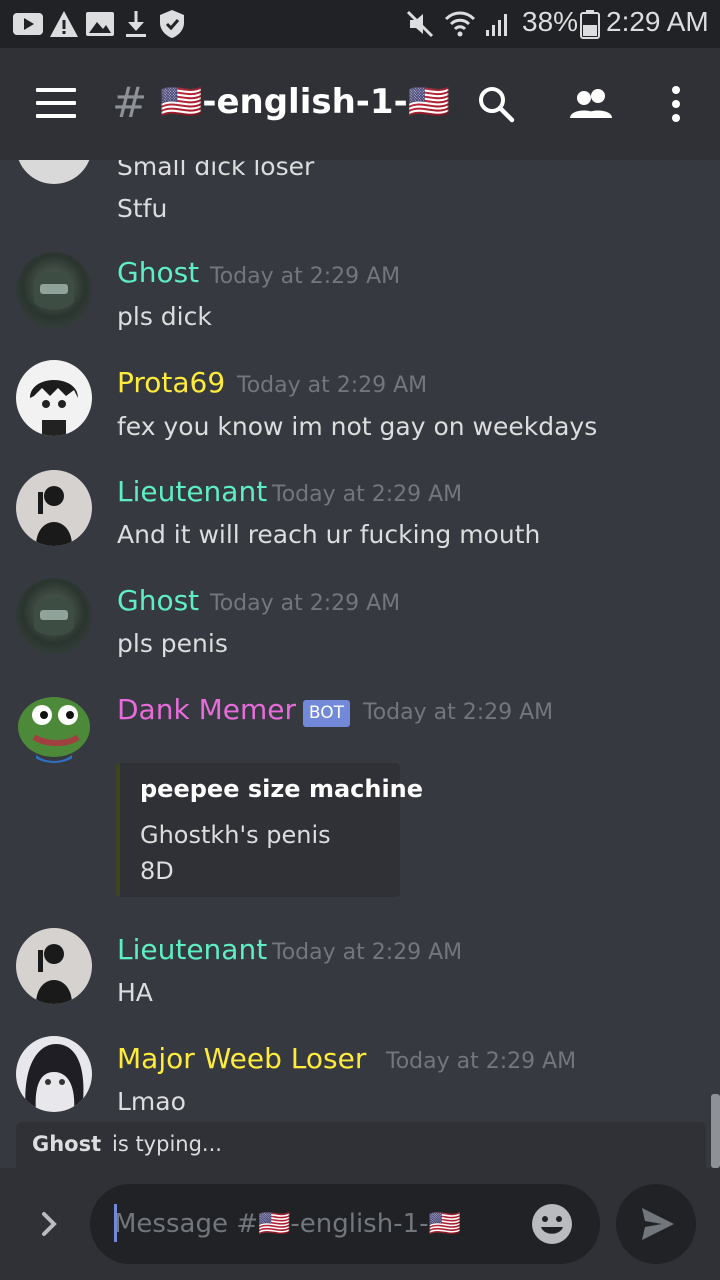 Image resolution: width=720 pixels, height=1280 pixels. What do you see at coordinates (357, 426) in the screenshot?
I see `message-text: fex you know im not gay on weekdays` at bounding box center [357, 426].